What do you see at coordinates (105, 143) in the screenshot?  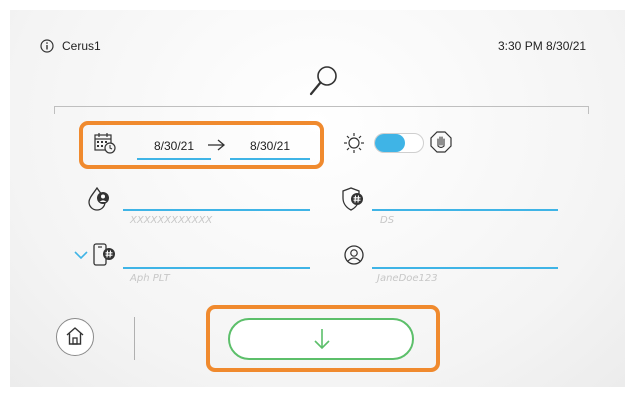 I see `calendar-clock-icon` at bounding box center [105, 143].